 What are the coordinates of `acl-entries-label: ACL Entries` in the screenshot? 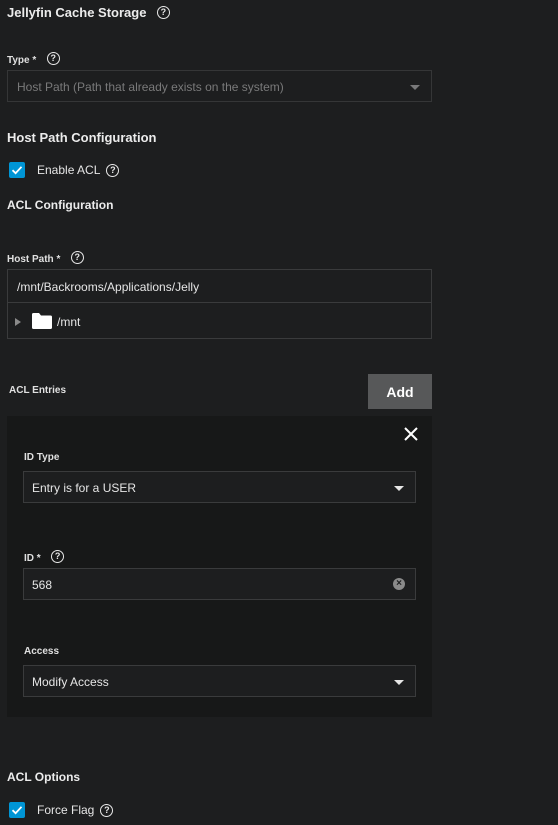 It's located at (38, 390).